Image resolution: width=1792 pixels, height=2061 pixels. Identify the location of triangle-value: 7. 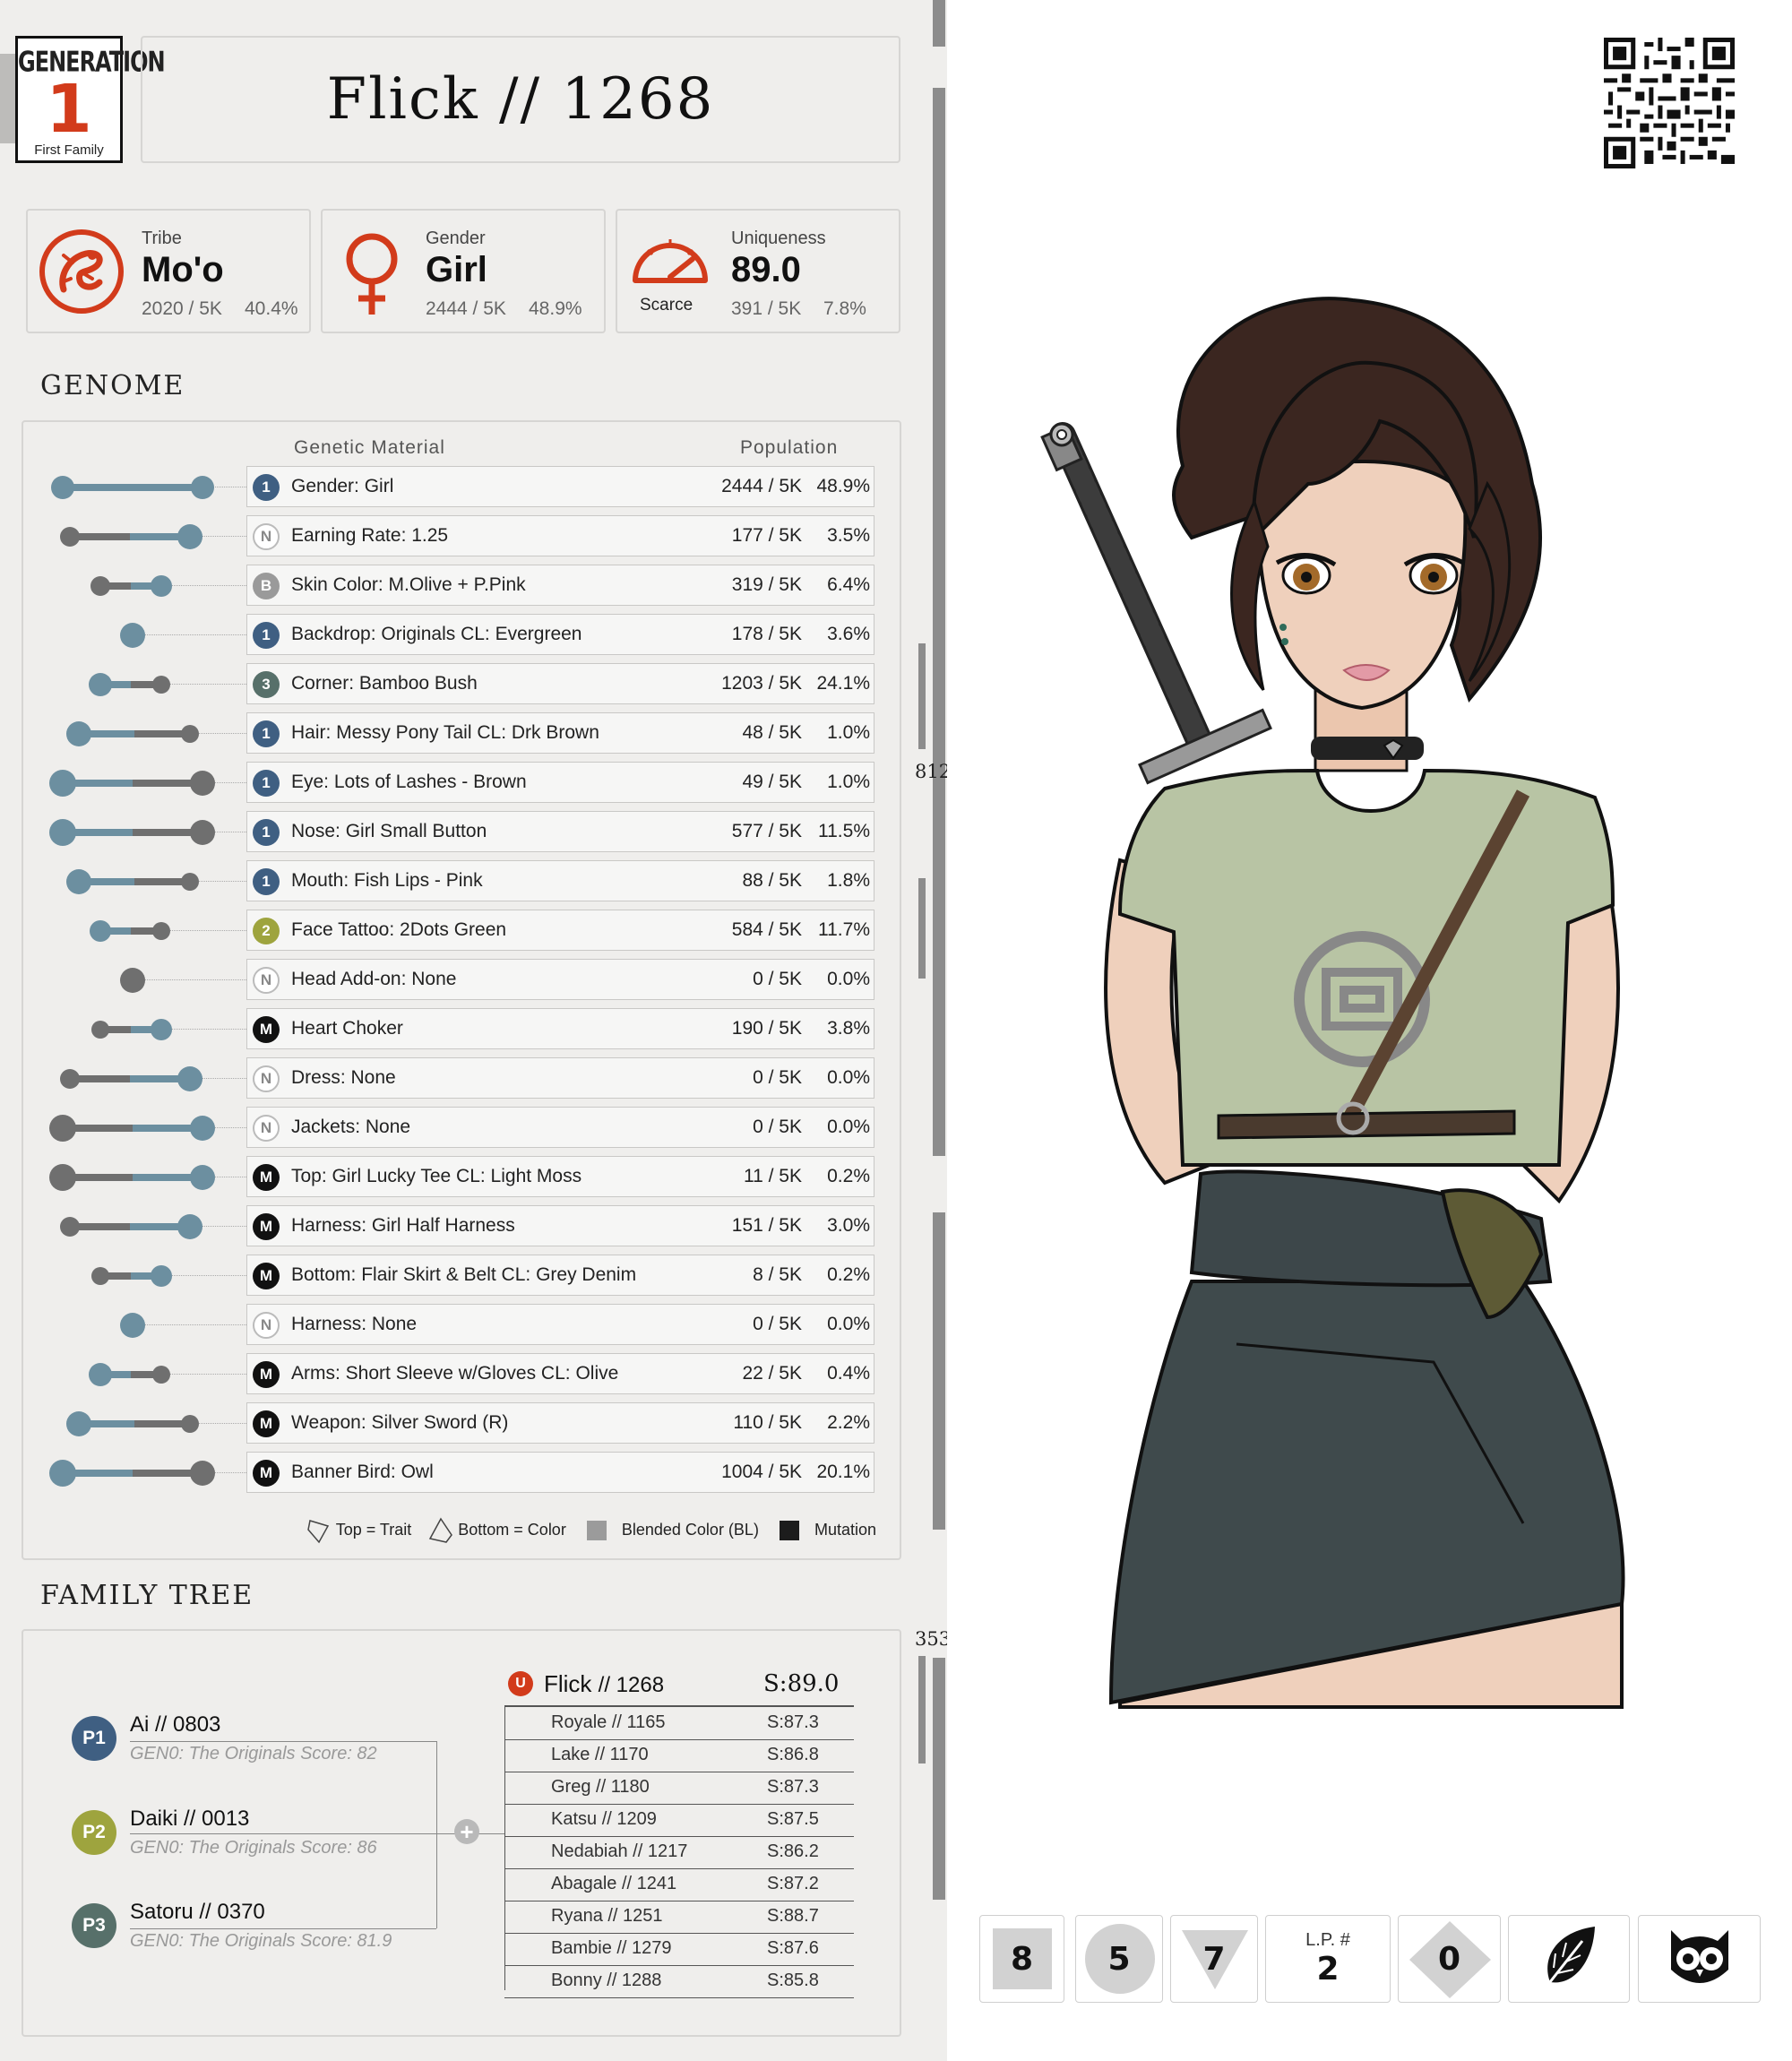
(1214, 1959).